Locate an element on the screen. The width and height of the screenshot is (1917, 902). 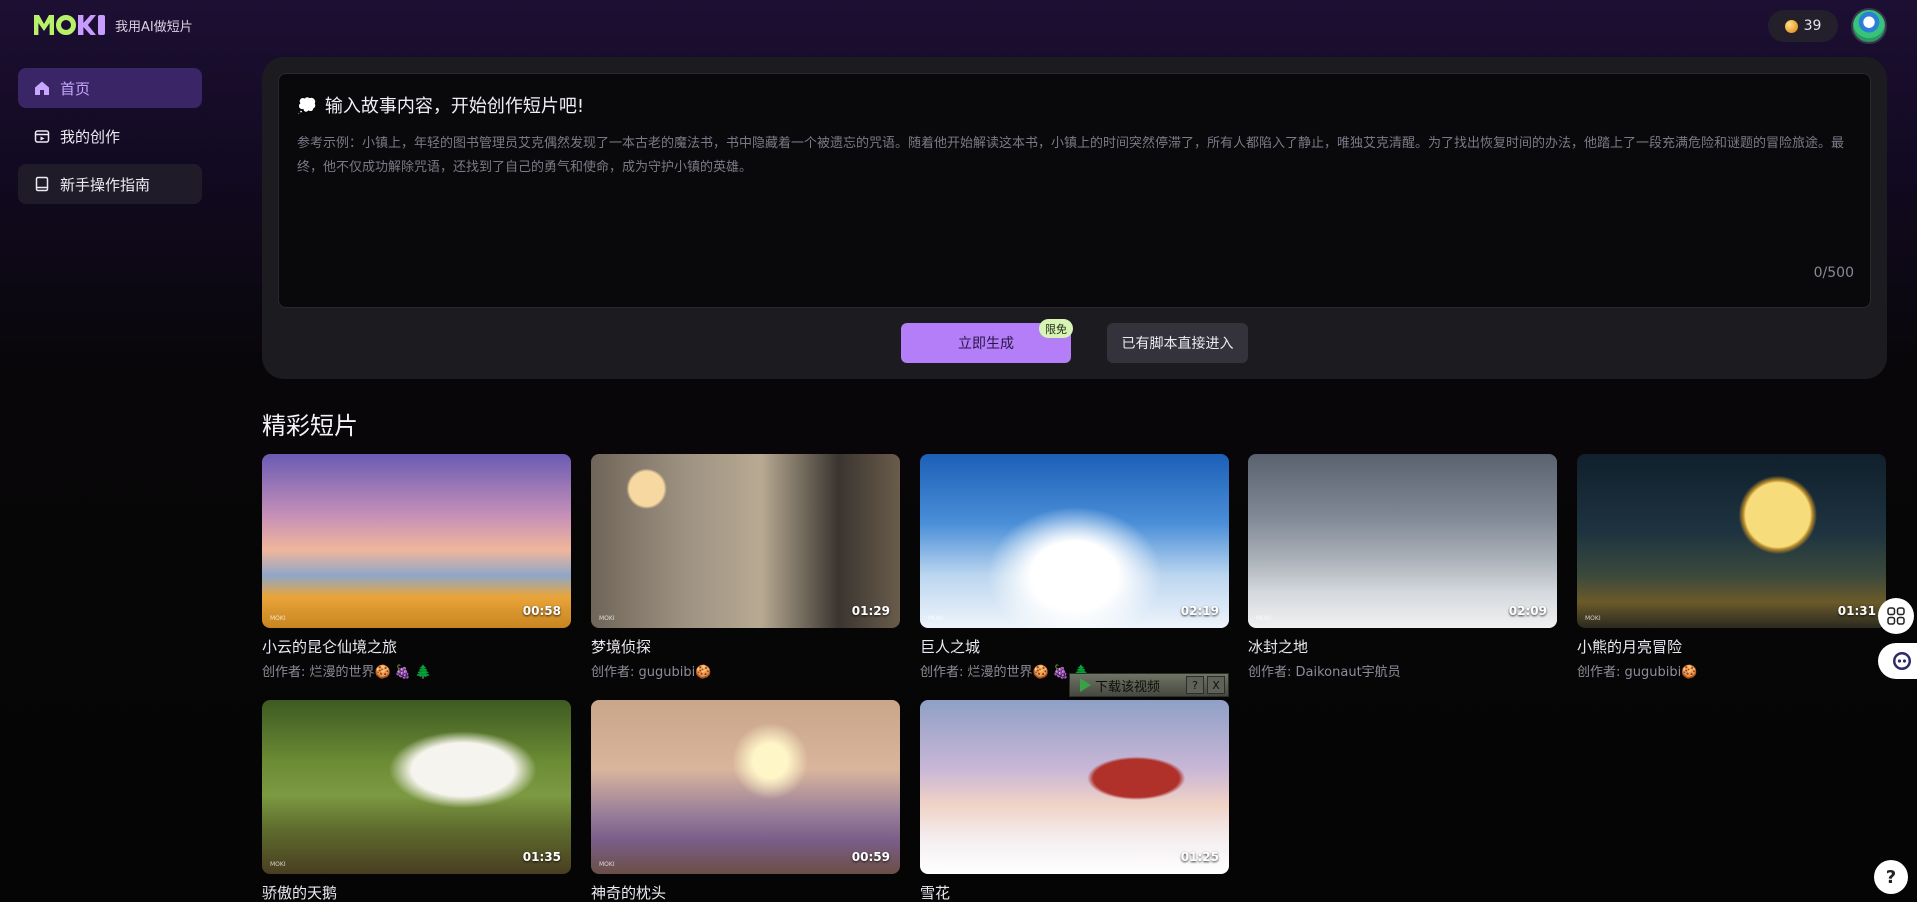
composer-title: 💭 输入故事内容，开始创作短片吧! is located at coordinates (441, 106).